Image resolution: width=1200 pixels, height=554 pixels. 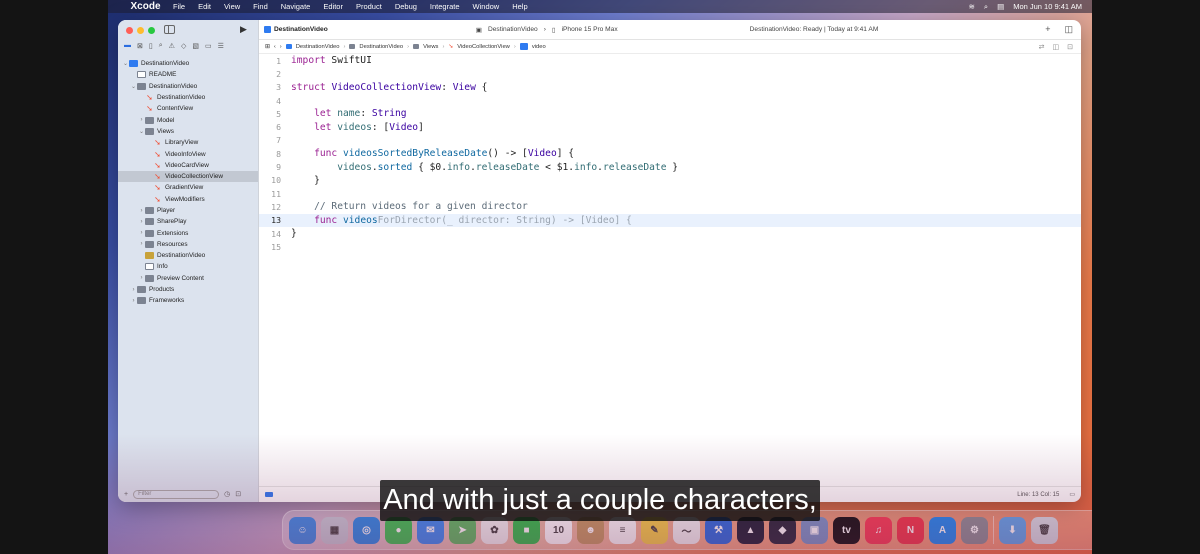 What do you see at coordinates (188, 108) in the screenshot?
I see `tree-item: ➘ ContentView` at bounding box center [188, 108].